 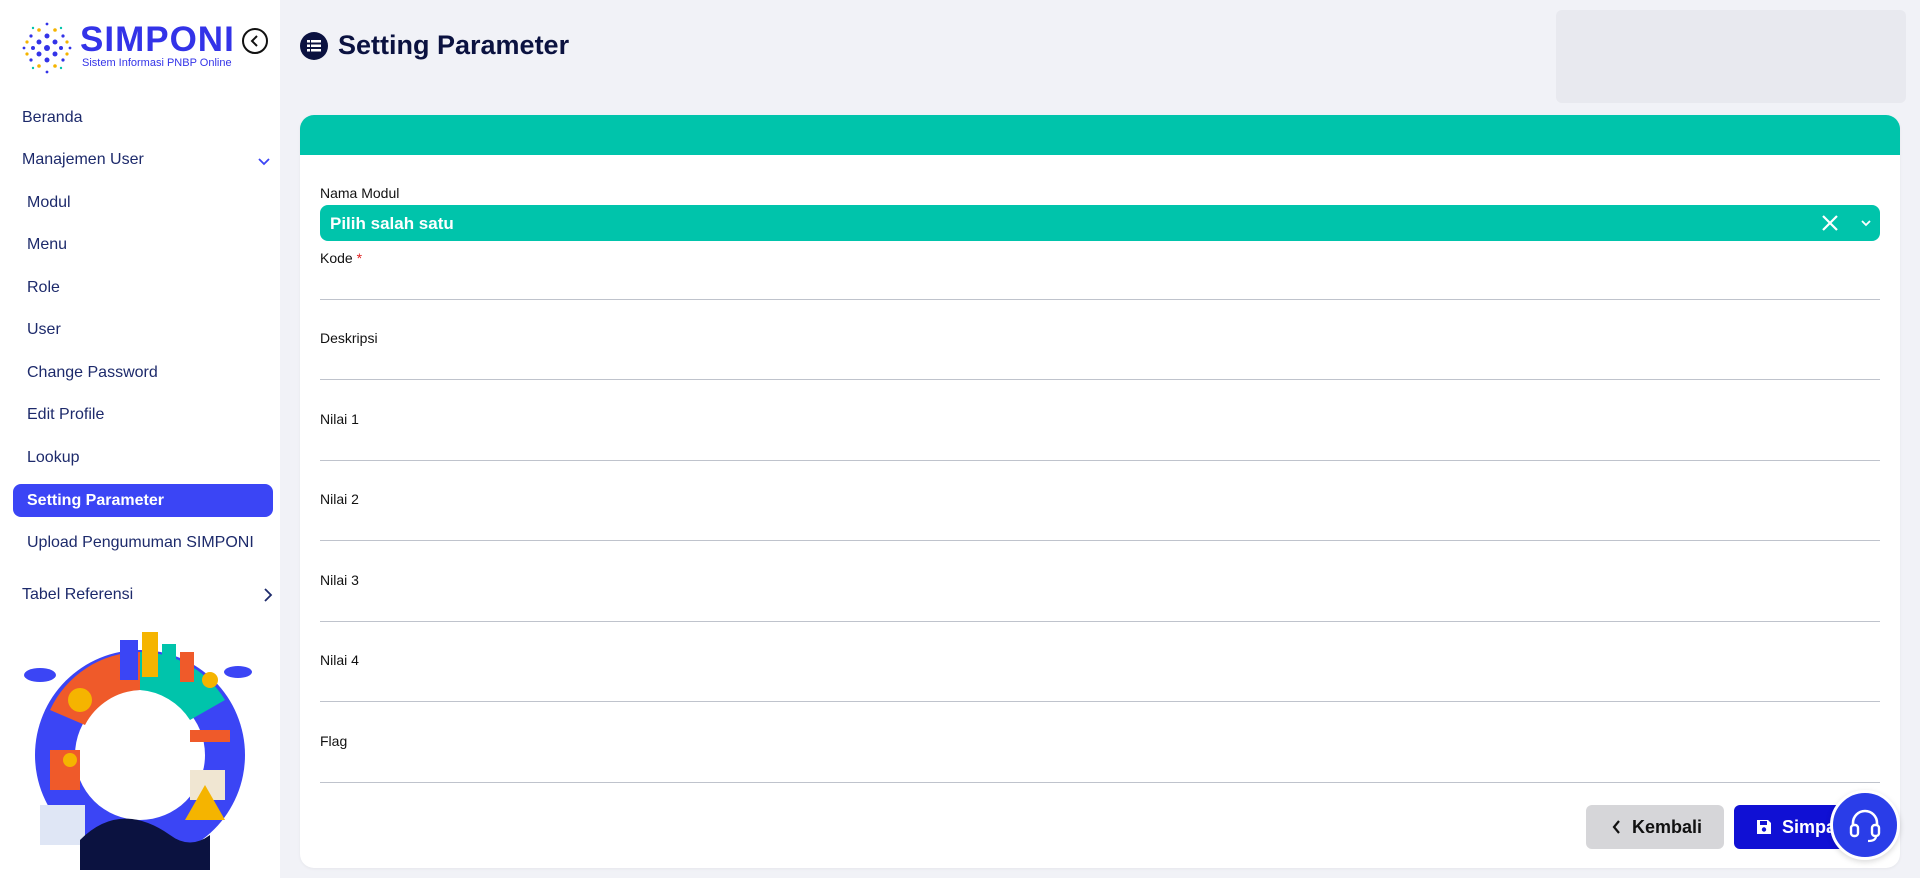 I want to click on header-placeholder, so click(x=1731, y=56).